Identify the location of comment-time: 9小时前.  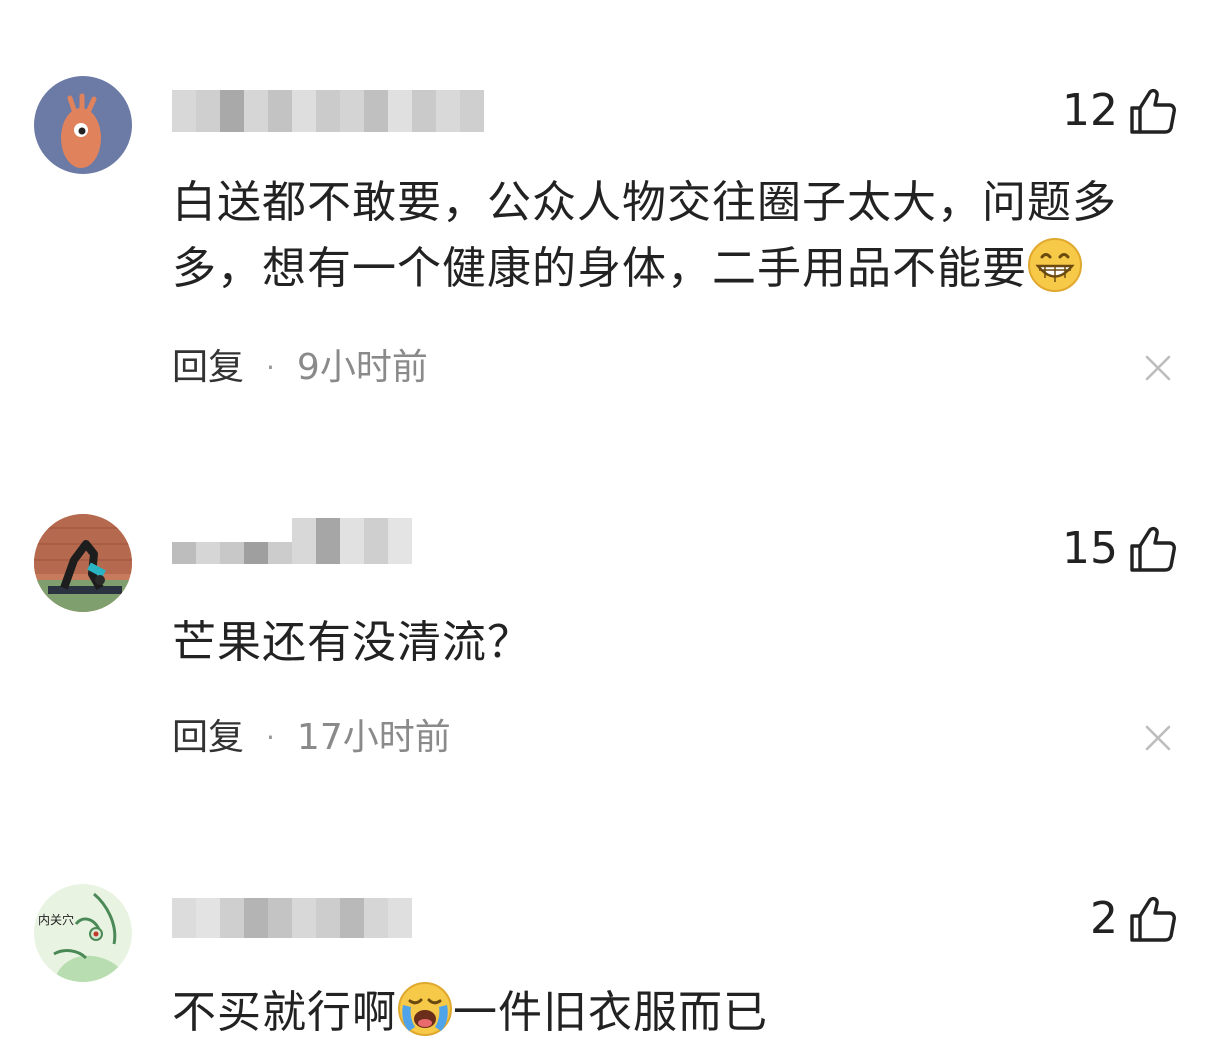
(362, 367).